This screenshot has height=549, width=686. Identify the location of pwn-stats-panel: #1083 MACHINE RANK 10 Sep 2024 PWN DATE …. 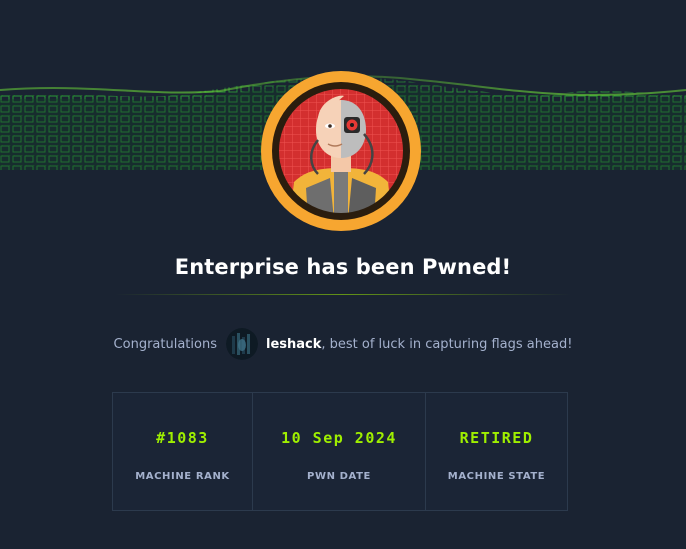
(340, 451).